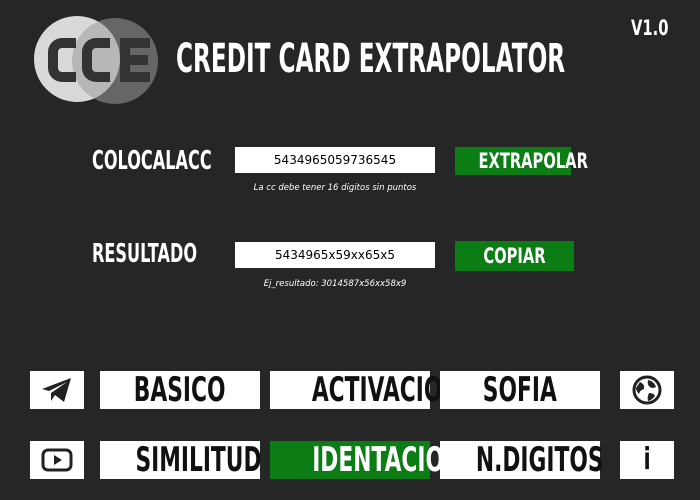 The image size is (700, 500). I want to click on cc-input-hint: La cc debe tener 16 digitos sin puntos, so click(335, 188).